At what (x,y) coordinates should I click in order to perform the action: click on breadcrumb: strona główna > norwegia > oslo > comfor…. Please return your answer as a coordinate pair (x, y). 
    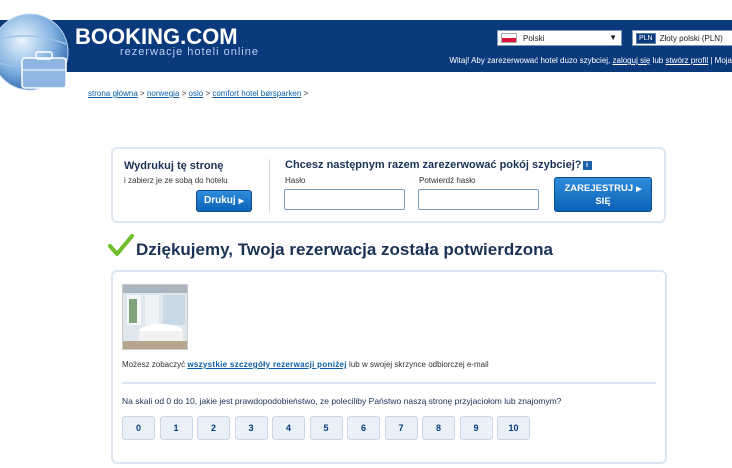
    Looking at the image, I should click on (198, 93).